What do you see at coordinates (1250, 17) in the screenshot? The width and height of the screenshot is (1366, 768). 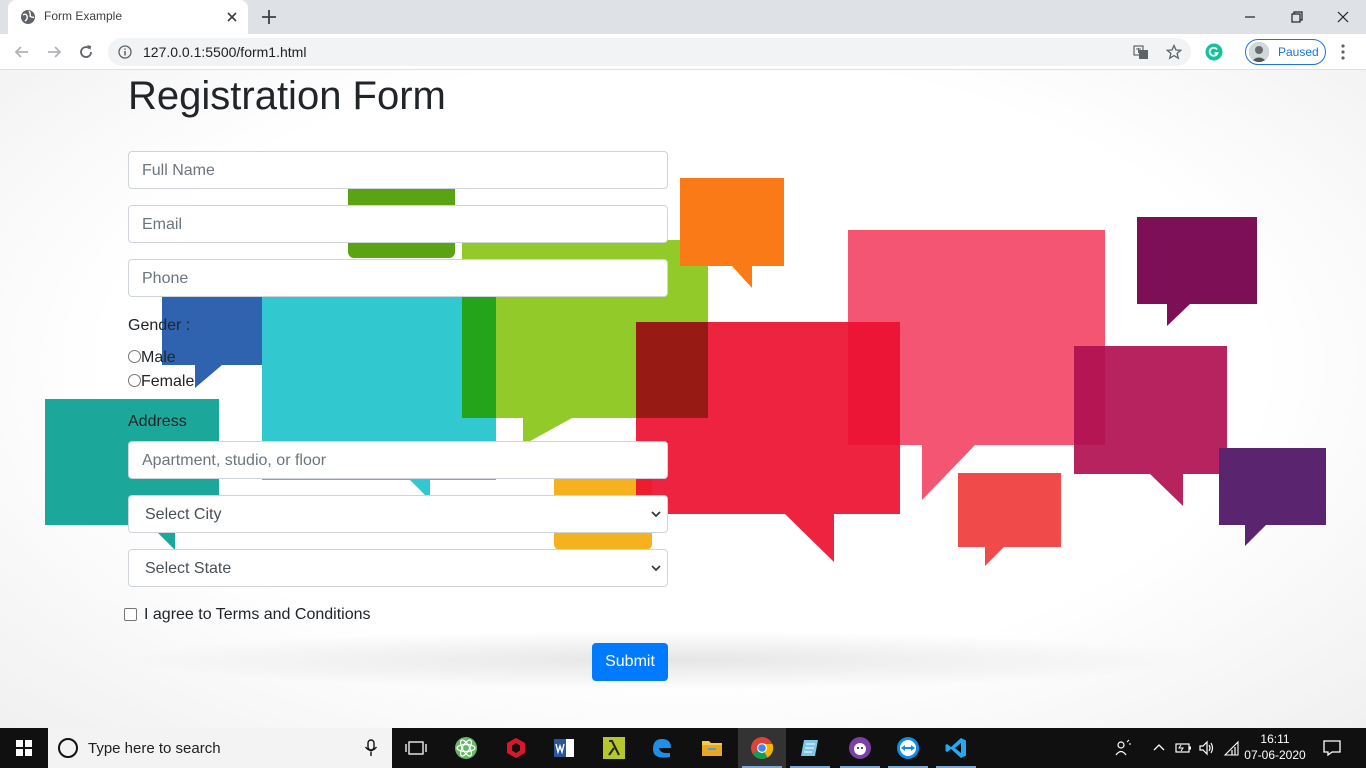 I see `minimize-icon` at bounding box center [1250, 17].